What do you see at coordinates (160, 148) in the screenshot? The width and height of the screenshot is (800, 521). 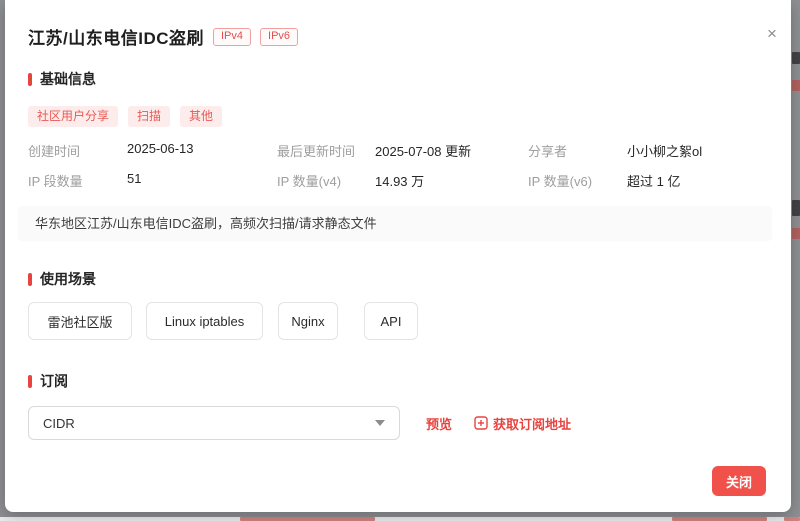 I see `field-value: 2025-06-13` at bounding box center [160, 148].